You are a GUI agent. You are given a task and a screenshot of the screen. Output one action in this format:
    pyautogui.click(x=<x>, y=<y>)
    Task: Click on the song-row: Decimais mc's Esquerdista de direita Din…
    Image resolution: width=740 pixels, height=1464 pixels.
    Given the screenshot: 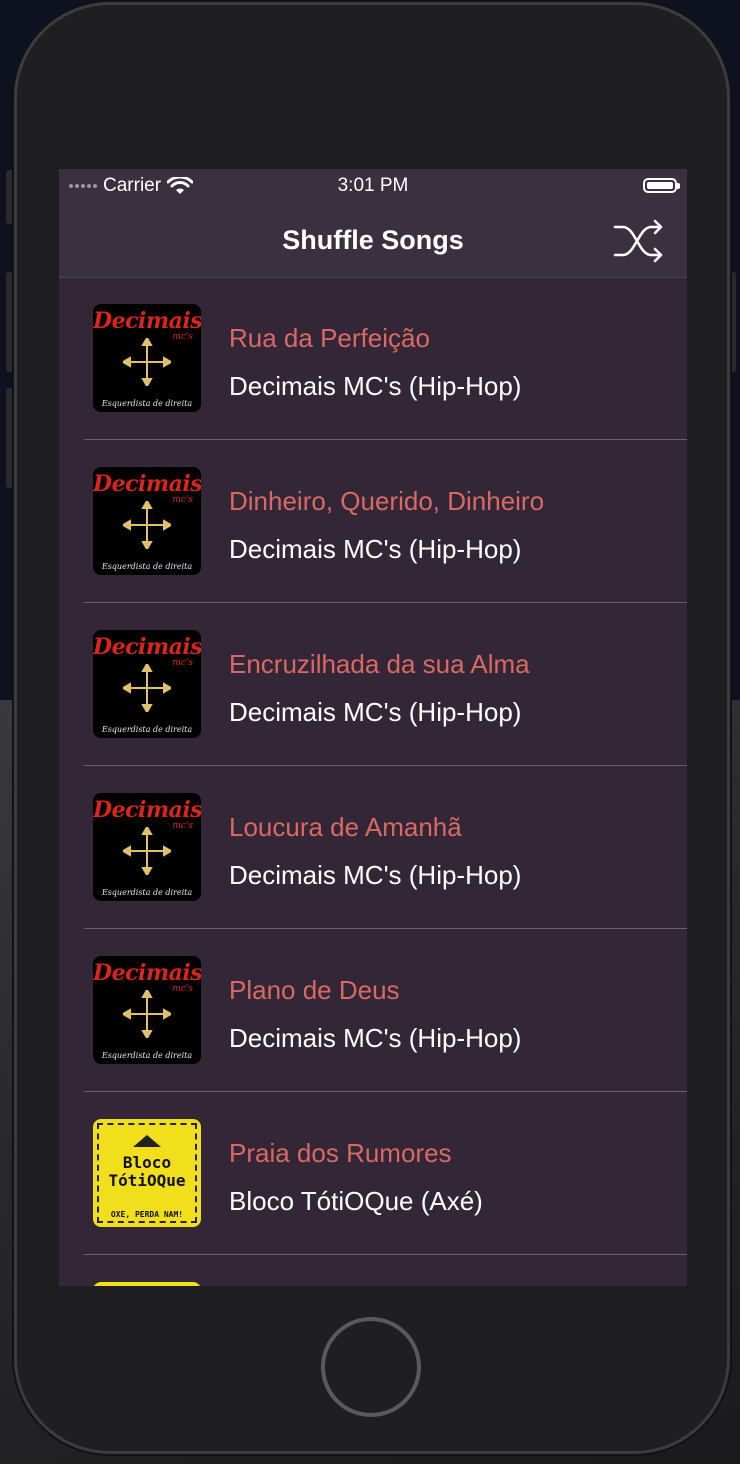 What is the action you would take?
    pyautogui.click(x=373, y=521)
    